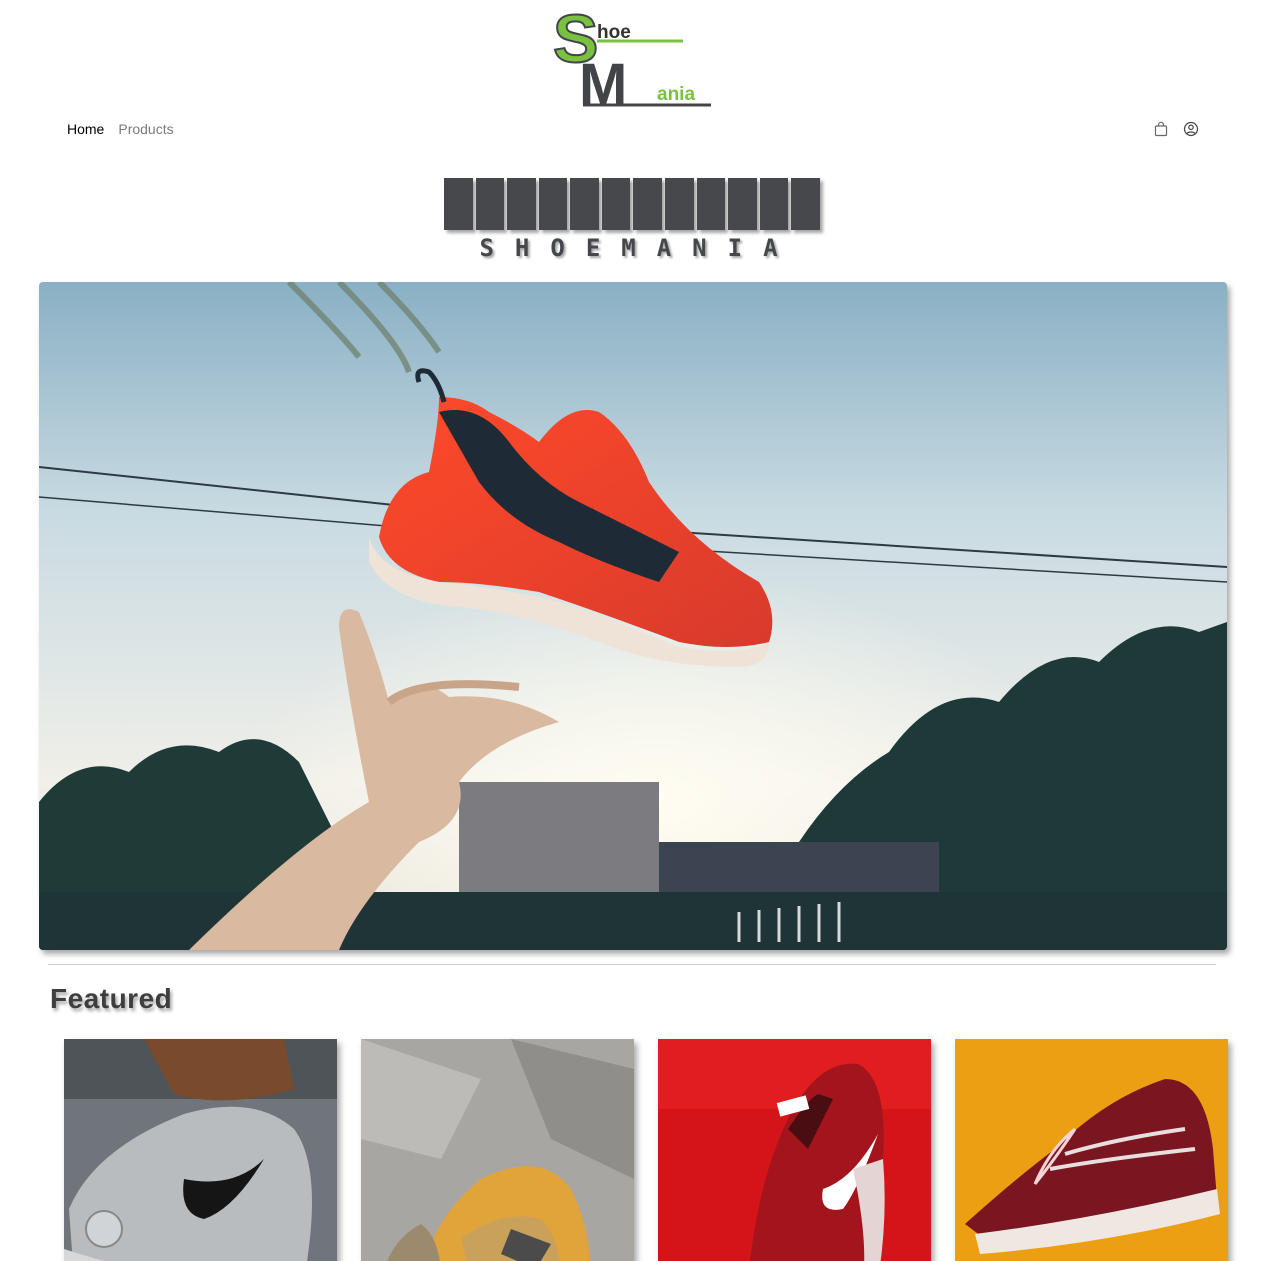 This screenshot has height=1261, width=1276. I want to click on main-nav: Home Products, so click(120, 129).